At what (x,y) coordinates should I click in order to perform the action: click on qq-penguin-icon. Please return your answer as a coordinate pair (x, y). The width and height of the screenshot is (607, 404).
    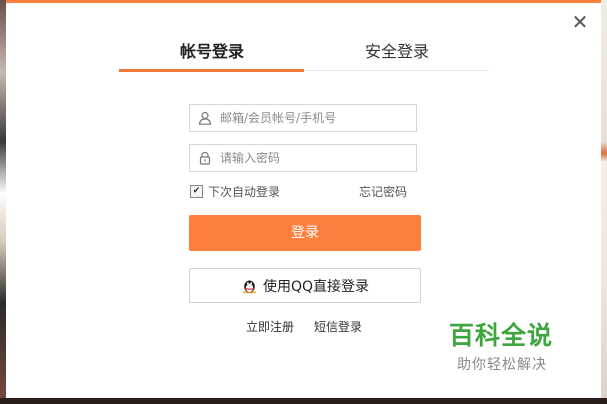
    Looking at the image, I should click on (249, 286).